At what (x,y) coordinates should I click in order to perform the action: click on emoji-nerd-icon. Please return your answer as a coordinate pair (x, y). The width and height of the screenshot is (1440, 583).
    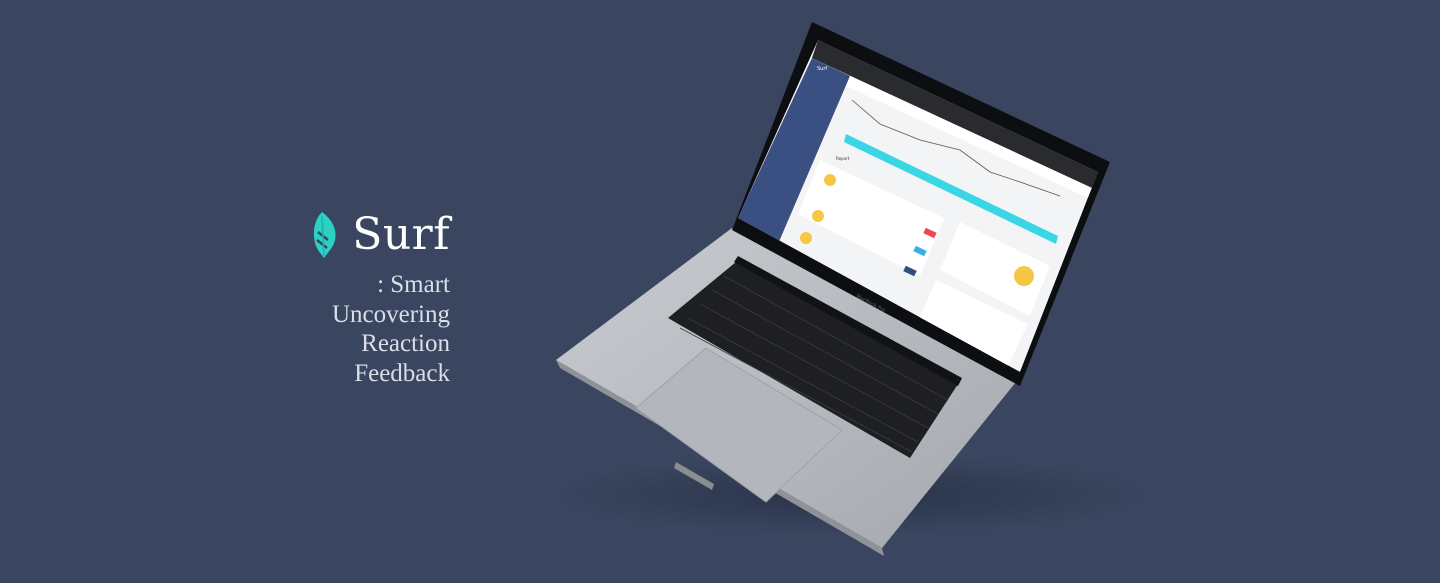
    Looking at the image, I should click on (1024, 276).